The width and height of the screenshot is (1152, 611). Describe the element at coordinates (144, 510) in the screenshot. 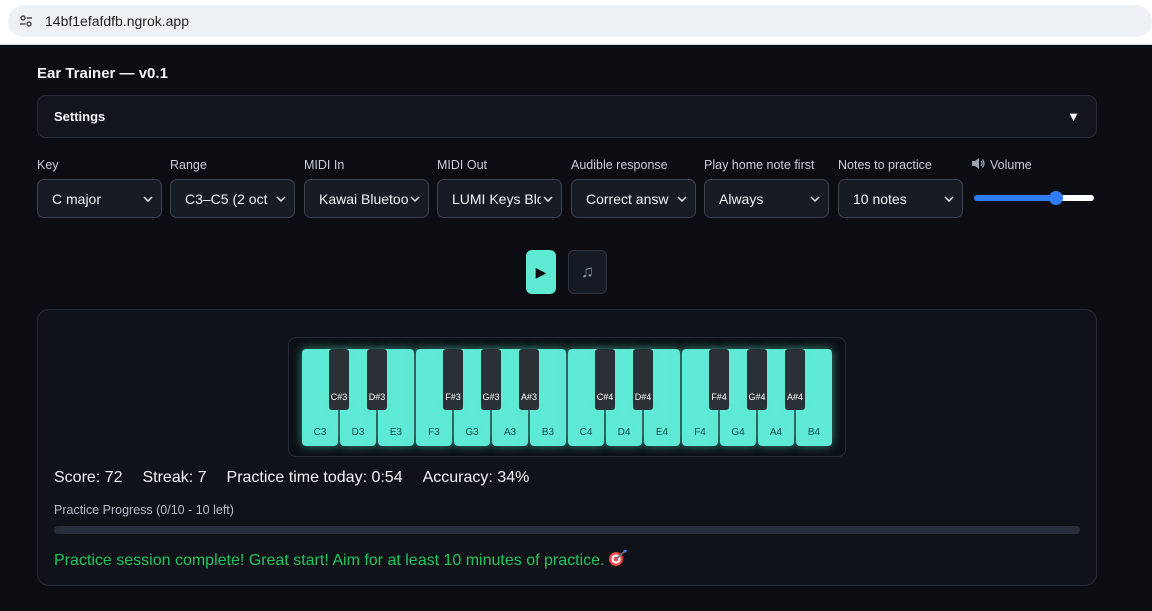

I see `progress-label: Practice Progress (0/10 - 10 left)` at that location.